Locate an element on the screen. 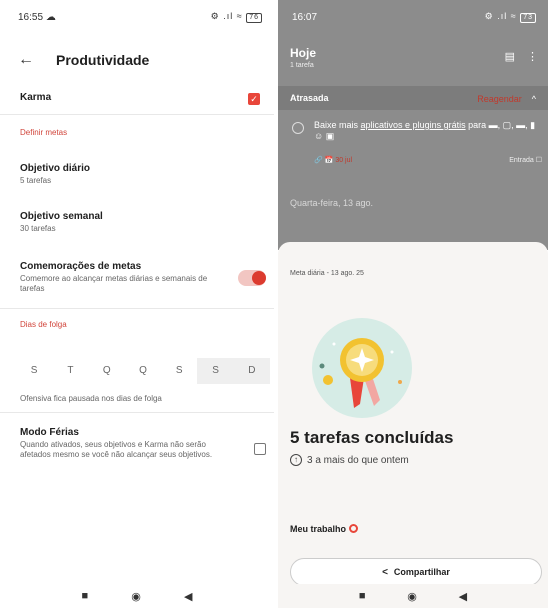  karma-checkbox: ✓ is located at coordinates (254, 99).